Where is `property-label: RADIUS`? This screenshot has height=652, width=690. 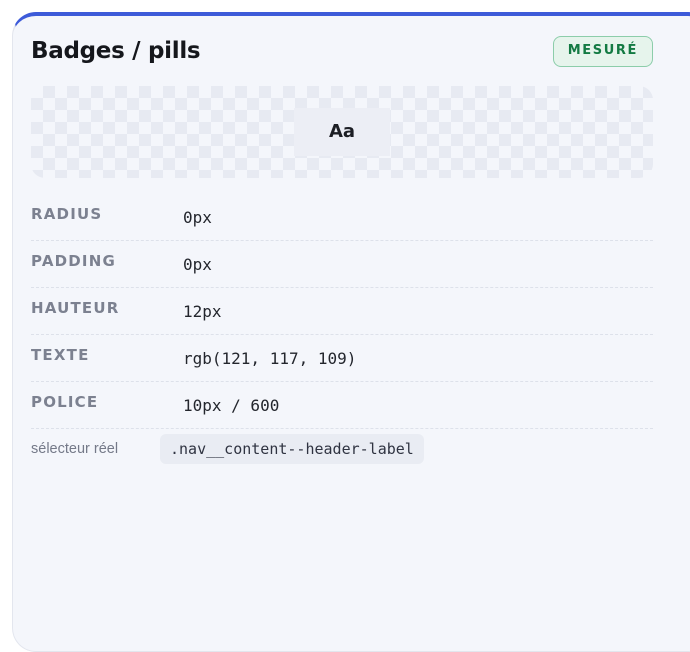 property-label: RADIUS is located at coordinates (67, 214).